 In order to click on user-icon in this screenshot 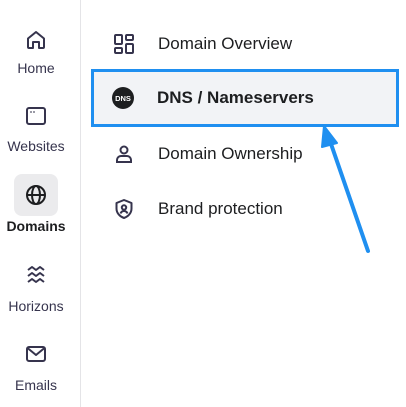, I will do `click(124, 154)`.